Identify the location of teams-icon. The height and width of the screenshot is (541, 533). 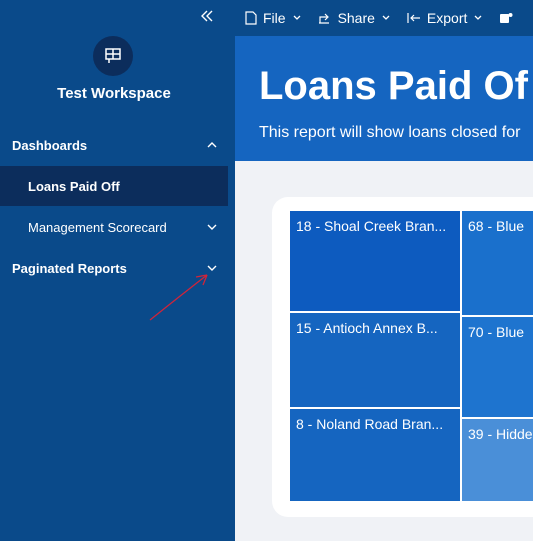
(506, 18).